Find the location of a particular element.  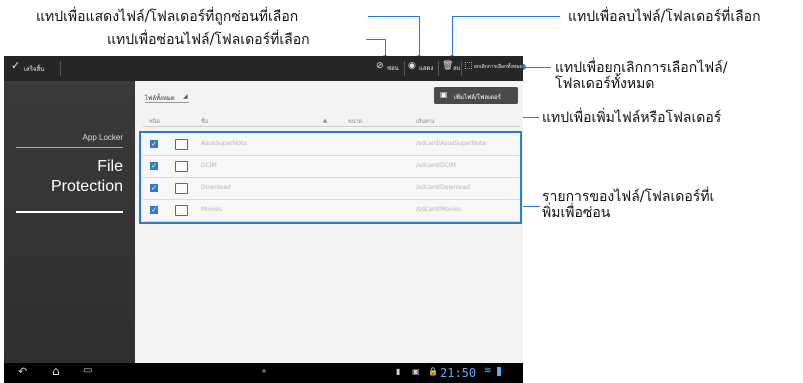

dropdown-arrow-icon: ◢ is located at coordinates (185, 96).